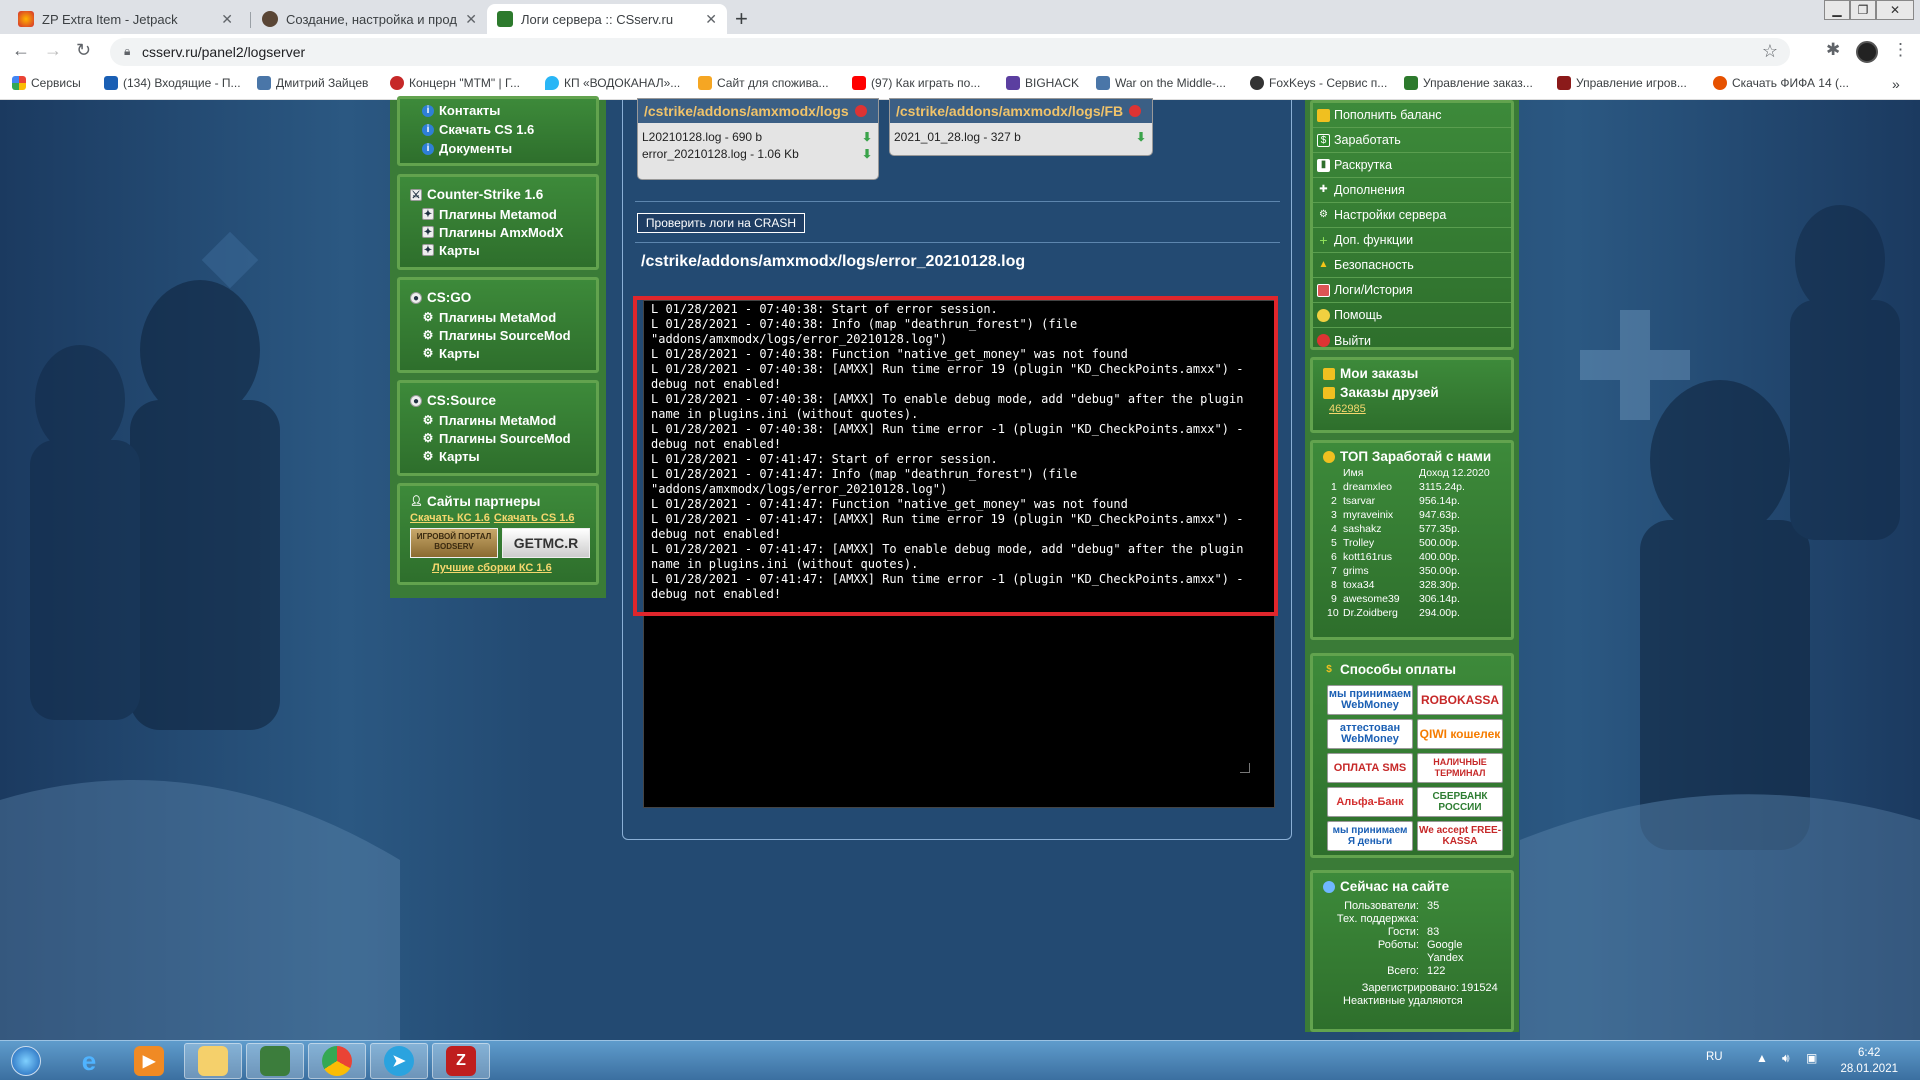  Describe the element at coordinates (1412, 370) in the screenshot. I see `my-orders-link: Мои заказы` at that location.